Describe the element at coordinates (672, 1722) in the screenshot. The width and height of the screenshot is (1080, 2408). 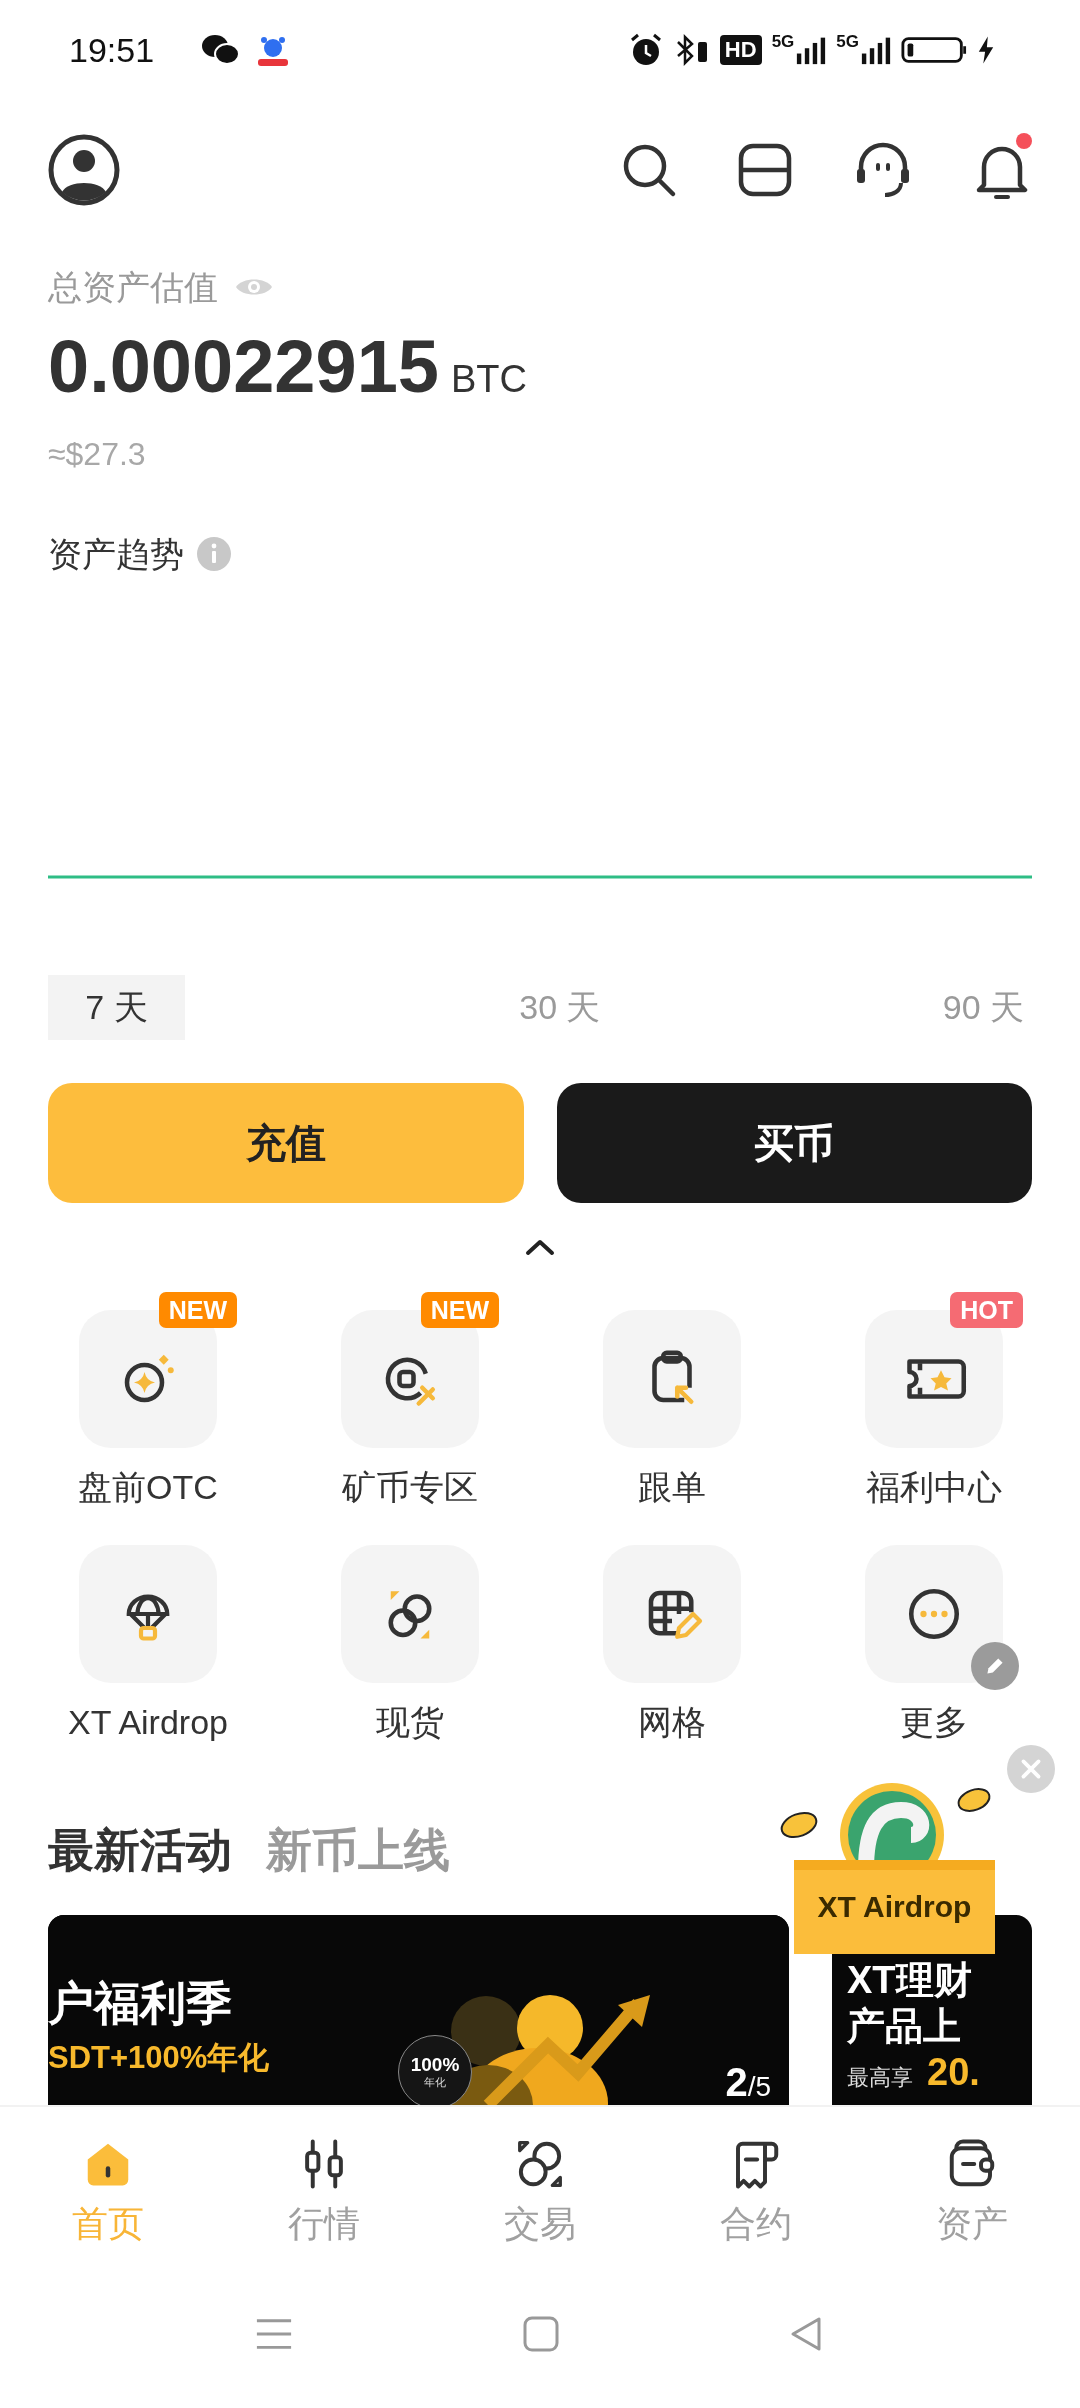
I see `shortcut-label: 网格` at that location.